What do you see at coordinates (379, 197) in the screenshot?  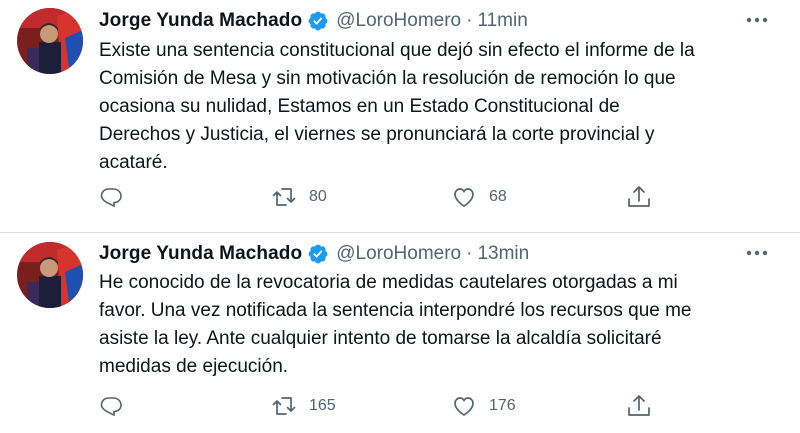 I see `tweet-actions: 80 68` at bounding box center [379, 197].